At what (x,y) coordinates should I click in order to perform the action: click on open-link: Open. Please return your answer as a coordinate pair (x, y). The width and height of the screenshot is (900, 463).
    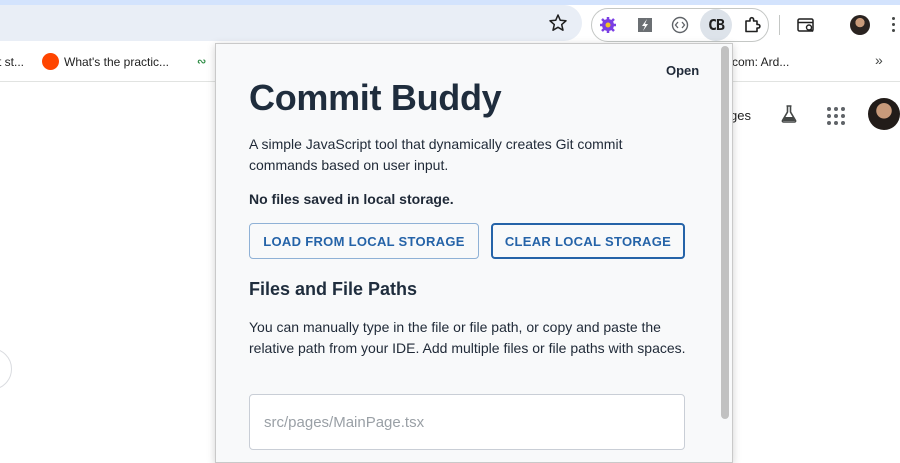
    Looking at the image, I should click on (682, 70).